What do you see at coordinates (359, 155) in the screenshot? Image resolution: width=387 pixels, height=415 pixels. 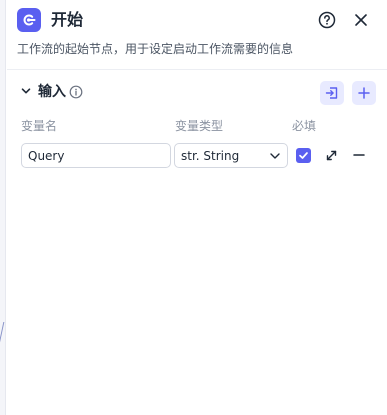 I see `minus-icon` at bounding box center [359, 155].